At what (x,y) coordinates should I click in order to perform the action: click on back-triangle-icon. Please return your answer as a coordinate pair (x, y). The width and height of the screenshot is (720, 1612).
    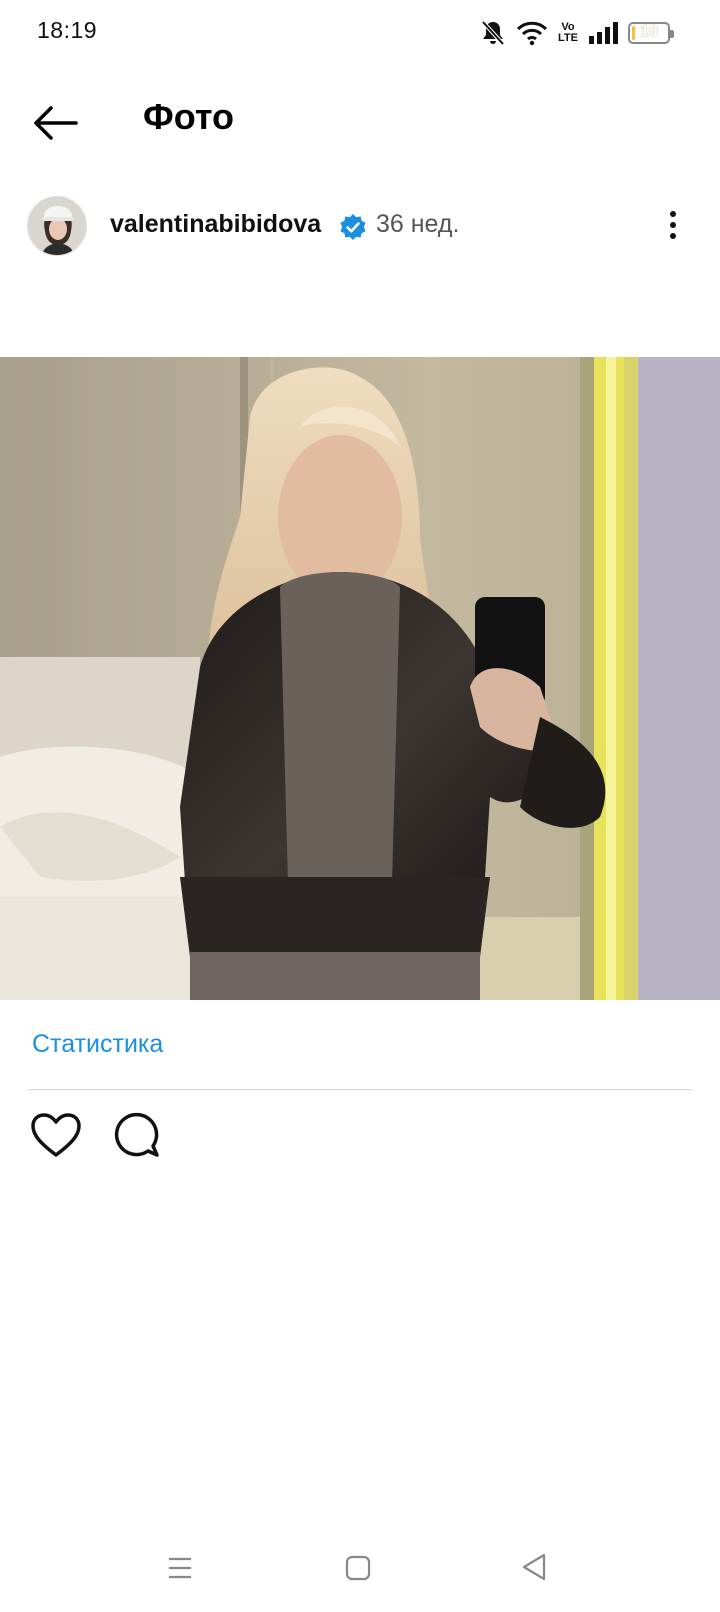
    Looking at the image, I should click on (534, 1567).